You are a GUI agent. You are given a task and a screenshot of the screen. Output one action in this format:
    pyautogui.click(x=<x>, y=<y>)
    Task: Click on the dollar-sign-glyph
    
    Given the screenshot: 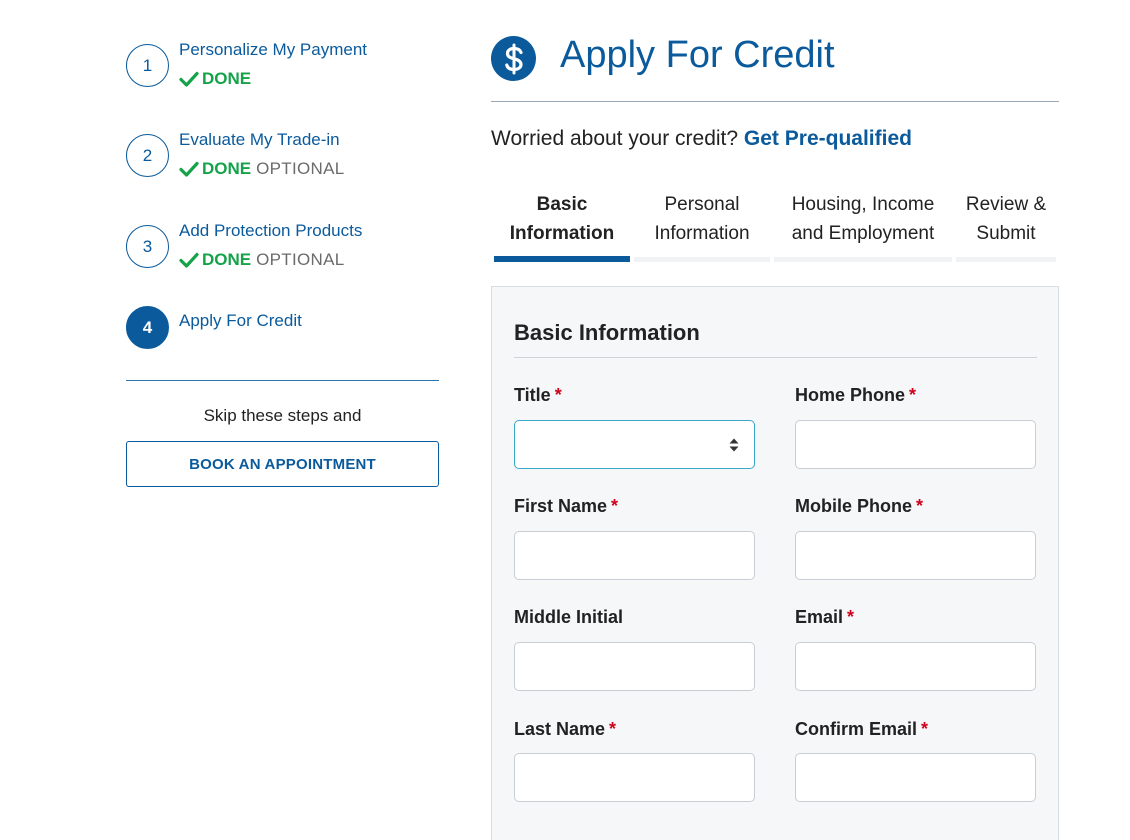 What is the action you would take?
    pyautogui.click(x=513, y=58)
    